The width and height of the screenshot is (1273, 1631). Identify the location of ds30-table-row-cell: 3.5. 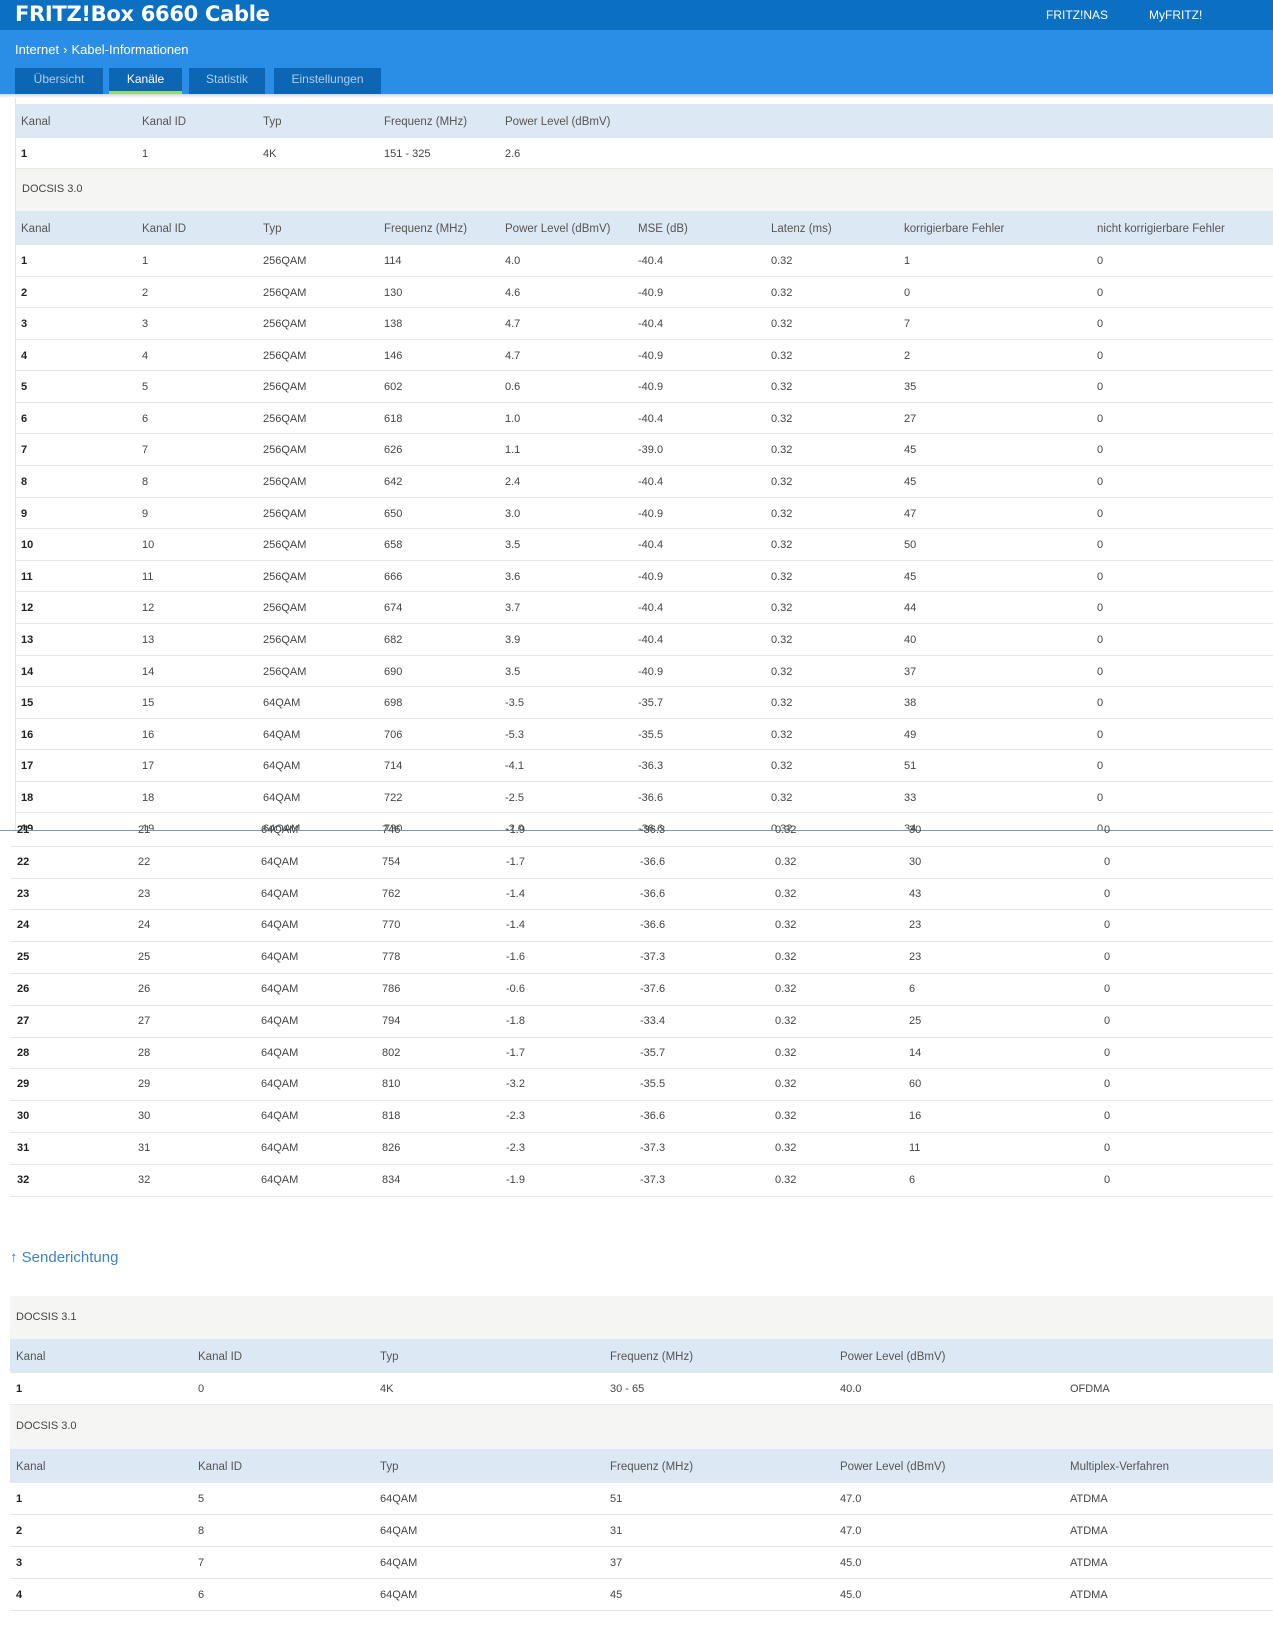
(513, 671).